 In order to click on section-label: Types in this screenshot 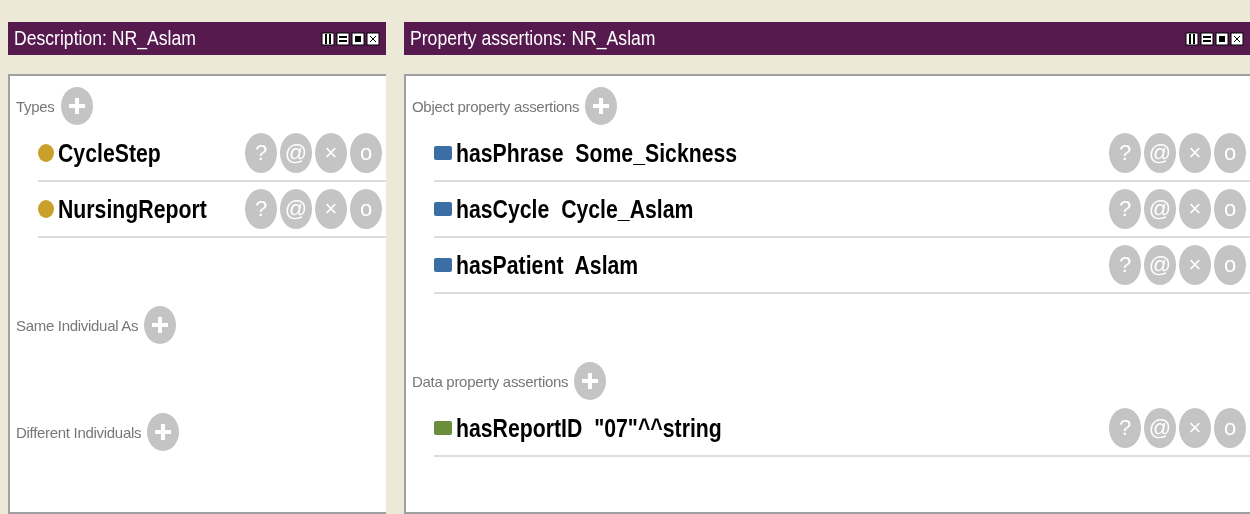, I will do `click(35, 106)`.